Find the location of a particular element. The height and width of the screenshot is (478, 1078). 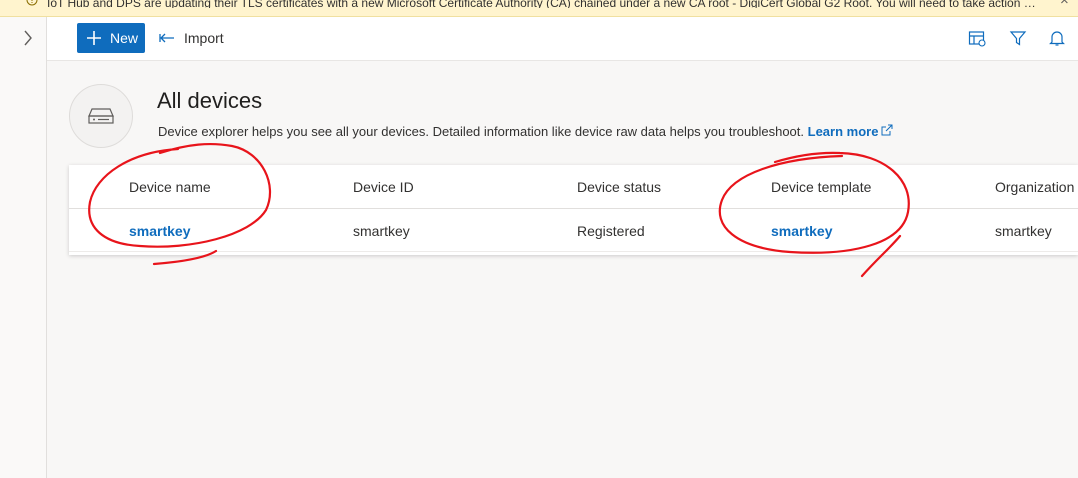

bell-icon is located at coordinates (1057, 38).